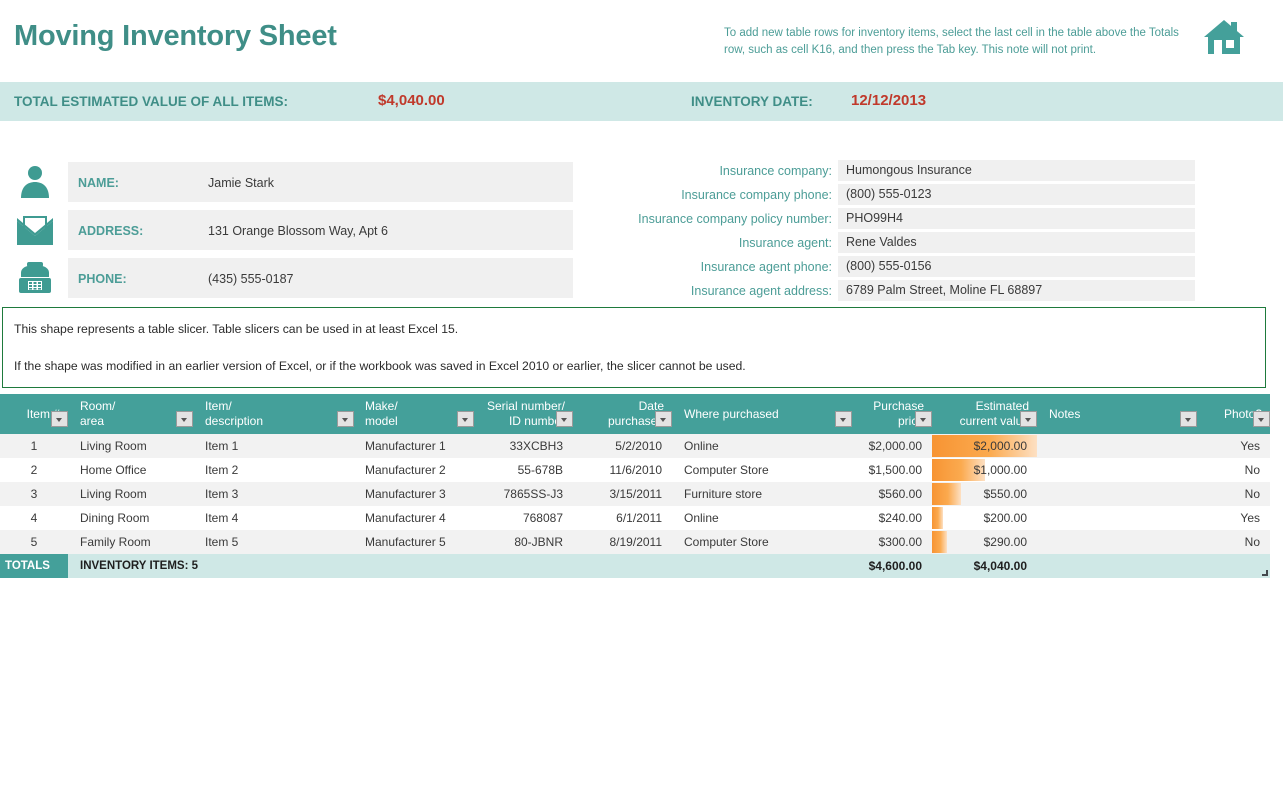 The image size is (1283, 811). Describe the element at coordinates (984, 470) in the screenshot. I see `estimated-value-databar-cell: $1,000.00` at that location.